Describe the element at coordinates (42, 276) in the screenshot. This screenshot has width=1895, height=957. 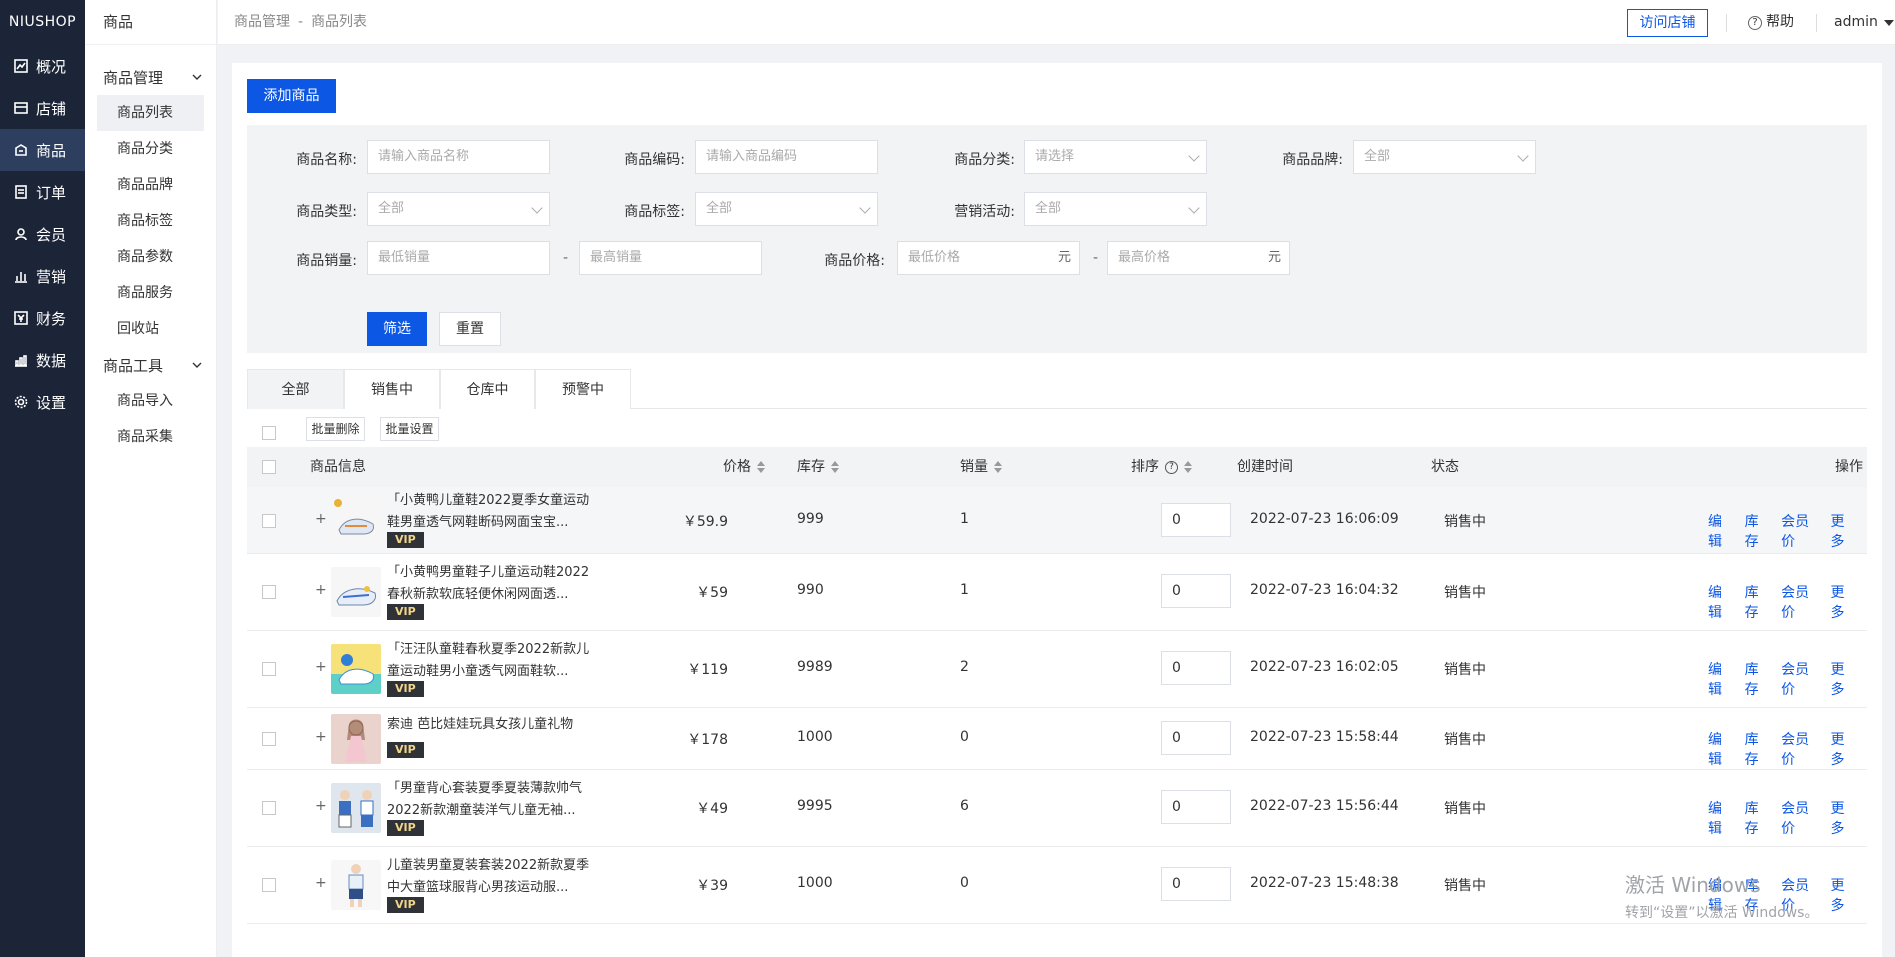
I see `nav-marketing: 营销` at that location.